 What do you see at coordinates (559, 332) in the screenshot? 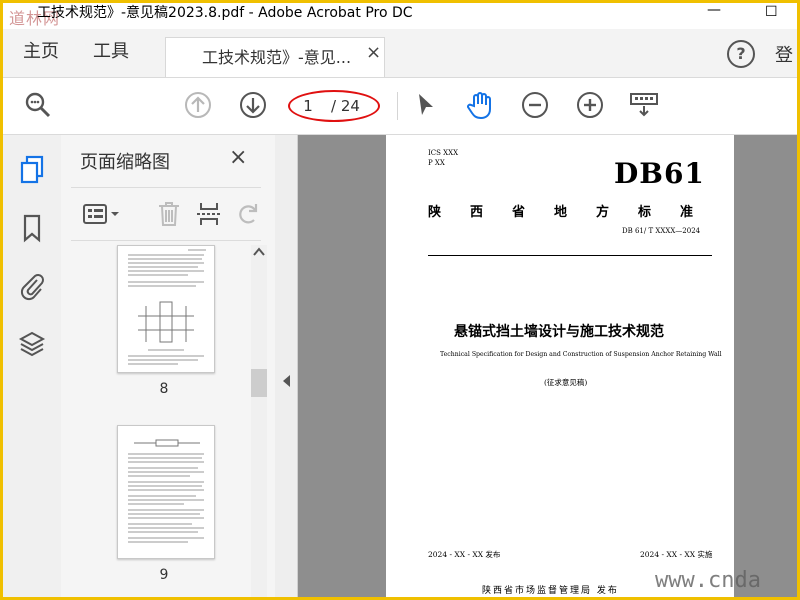
I see `document-title-cn: 悬锚式挡土墙设计与施工技术规范` at bounding box center [559, 332].